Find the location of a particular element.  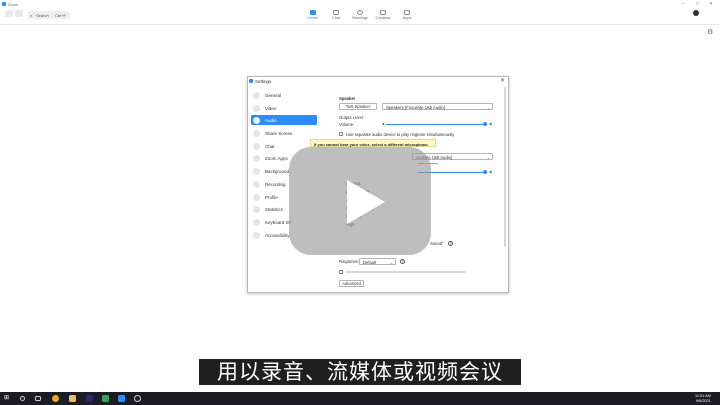

sidebar-item-label: Recording is located at coordinates (275, 184).